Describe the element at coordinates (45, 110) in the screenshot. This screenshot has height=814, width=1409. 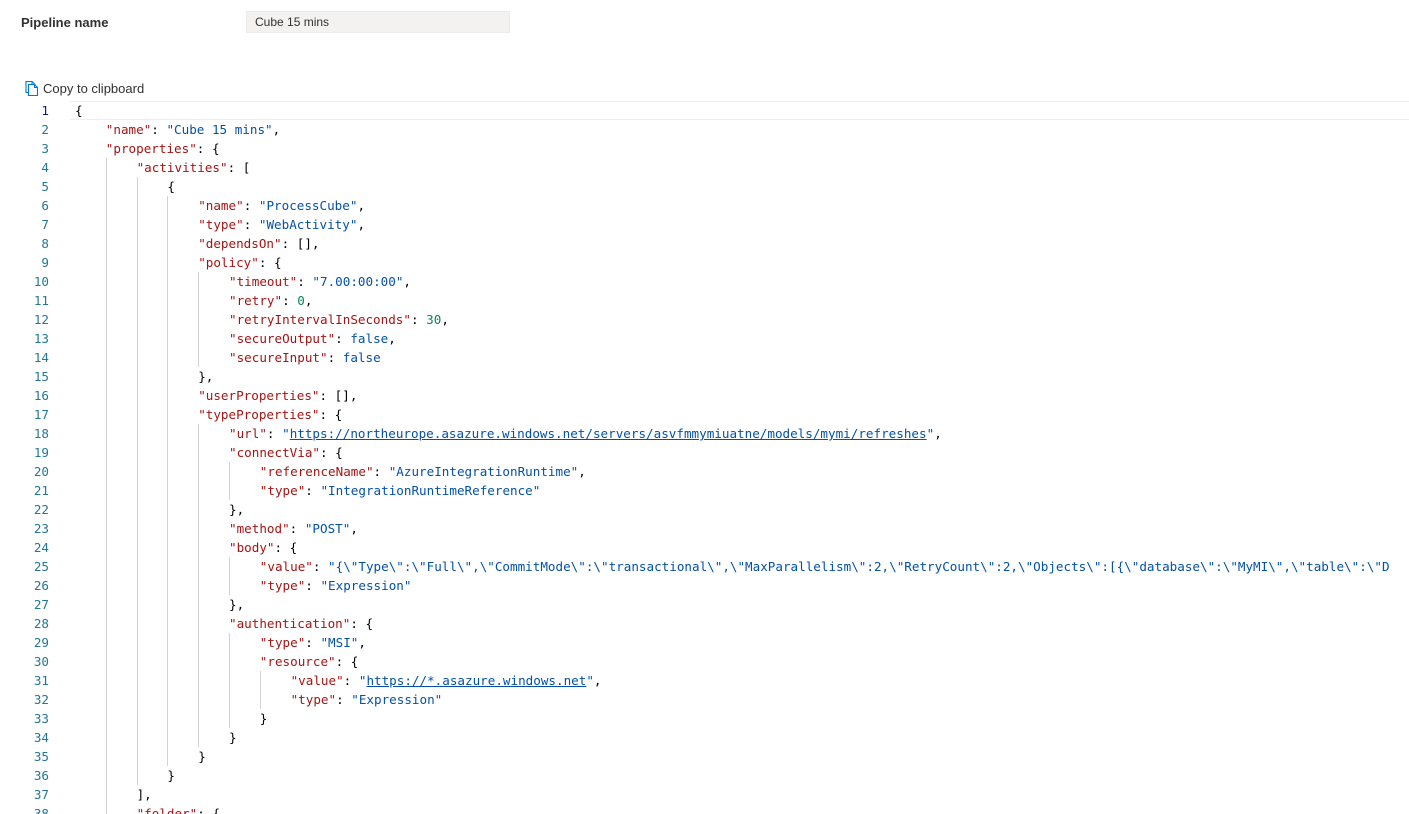
I see `line-number: 1` at that location.